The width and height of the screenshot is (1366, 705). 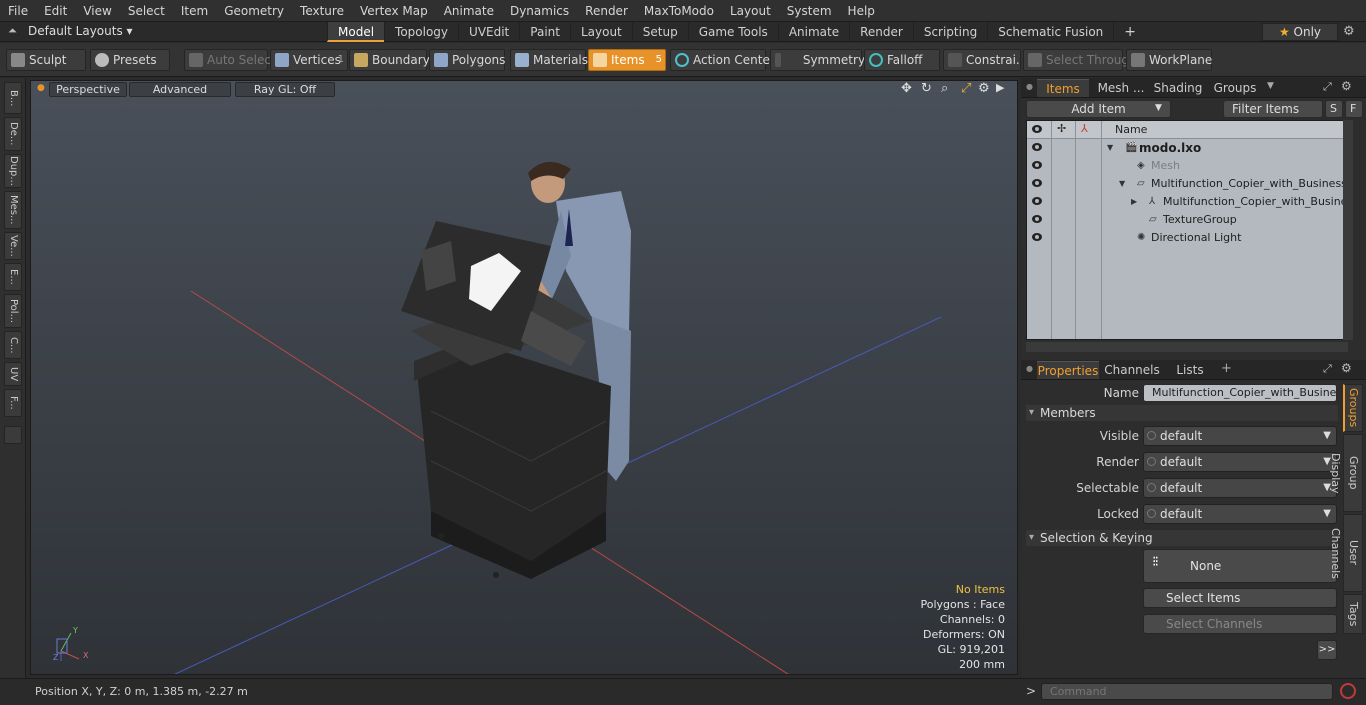 What do you see at coordinates (659, 32) in the screenshot?
I see `tab-setup: Setup` at bounding box center [659, 32].